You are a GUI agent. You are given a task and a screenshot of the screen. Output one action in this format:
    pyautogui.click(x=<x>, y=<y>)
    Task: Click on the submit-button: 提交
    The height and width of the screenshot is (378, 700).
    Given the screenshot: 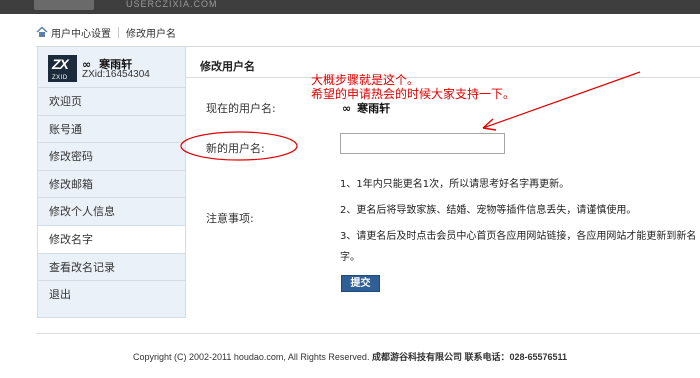 What is the action you would take?
    pyautogui.click(x=360, y=283)
    